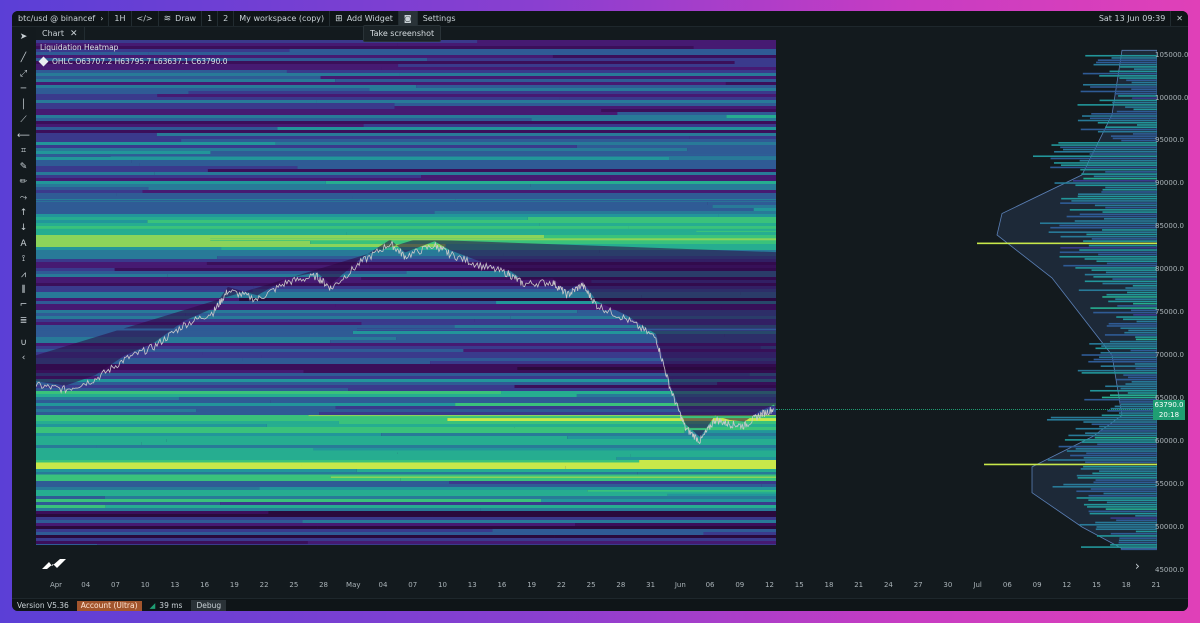 The height and width of the screenshot is (623, 1200). I want to click on brush-icon: ✎, so click(23, 166).